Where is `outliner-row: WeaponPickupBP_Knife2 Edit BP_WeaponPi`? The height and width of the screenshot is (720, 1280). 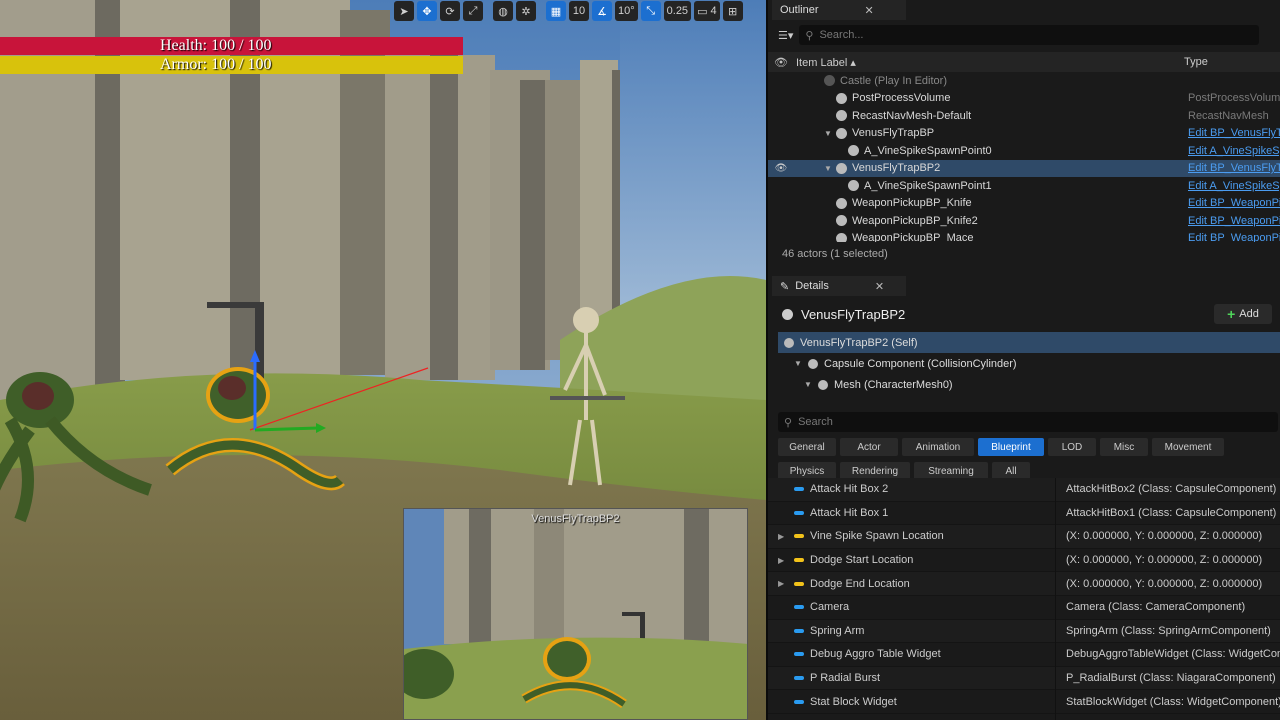 outliner-row: WeaponPickupBP_Knife2 Edit BP_WeaponPi is located at coordinates (1024, 221).